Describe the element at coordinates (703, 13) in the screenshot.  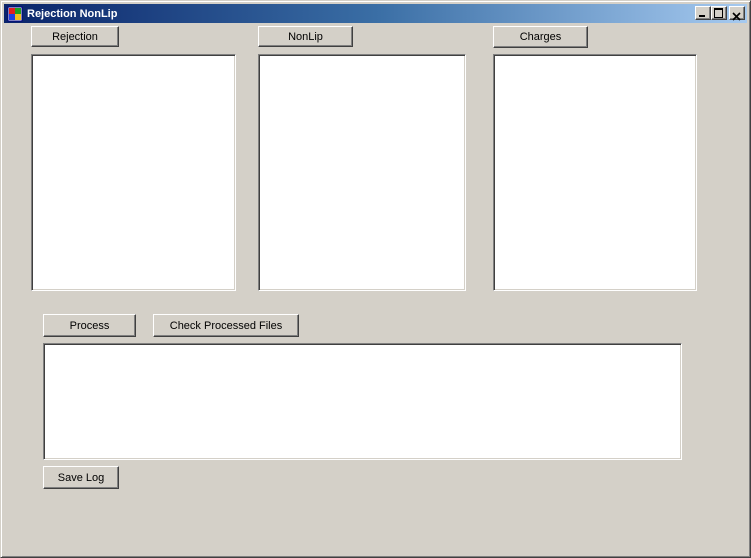
I see `minimize-button` at that location.